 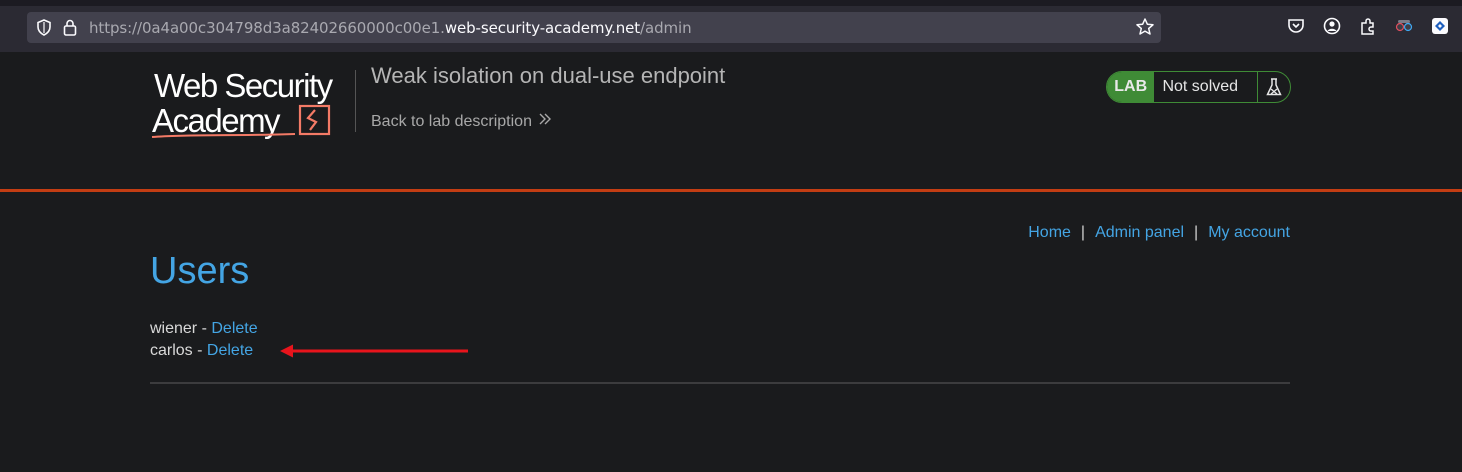 I want to click on web-security-academy-logo: Web Security Academy, so click(x=252, y=104).